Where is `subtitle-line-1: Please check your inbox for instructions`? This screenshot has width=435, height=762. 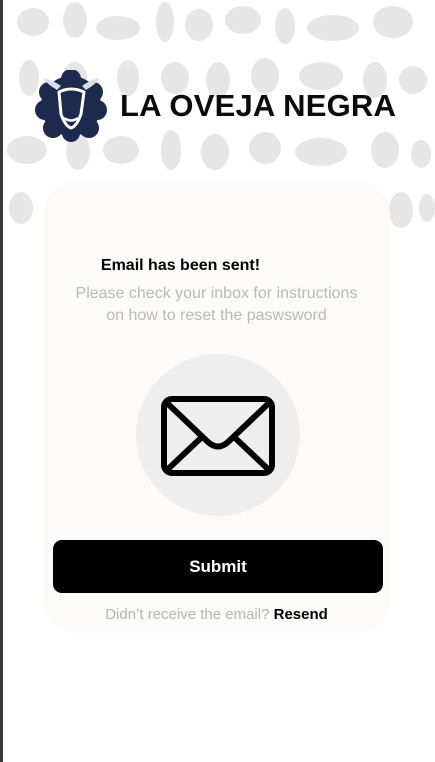
subtitle-line-1: Please check your inbox for instructions is located at coordinates (216, 293).